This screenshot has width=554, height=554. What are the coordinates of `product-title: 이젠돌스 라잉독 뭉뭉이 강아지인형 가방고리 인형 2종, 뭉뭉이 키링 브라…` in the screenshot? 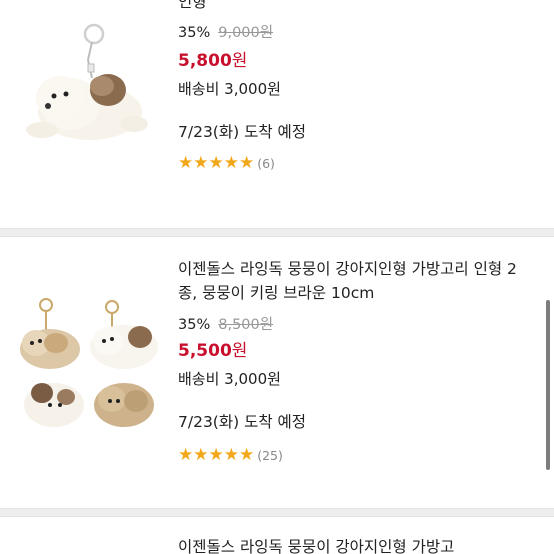 It's located at (356, 281).